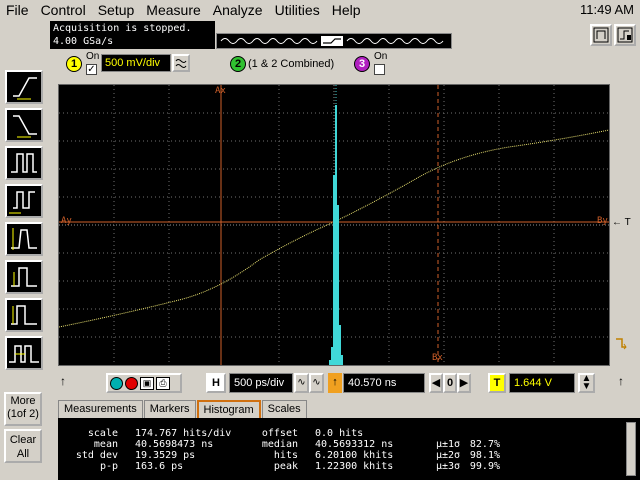 This screenshot has width=640, height=480. I want to click on status-line: Acquisition is stopped., so click(122, 28).